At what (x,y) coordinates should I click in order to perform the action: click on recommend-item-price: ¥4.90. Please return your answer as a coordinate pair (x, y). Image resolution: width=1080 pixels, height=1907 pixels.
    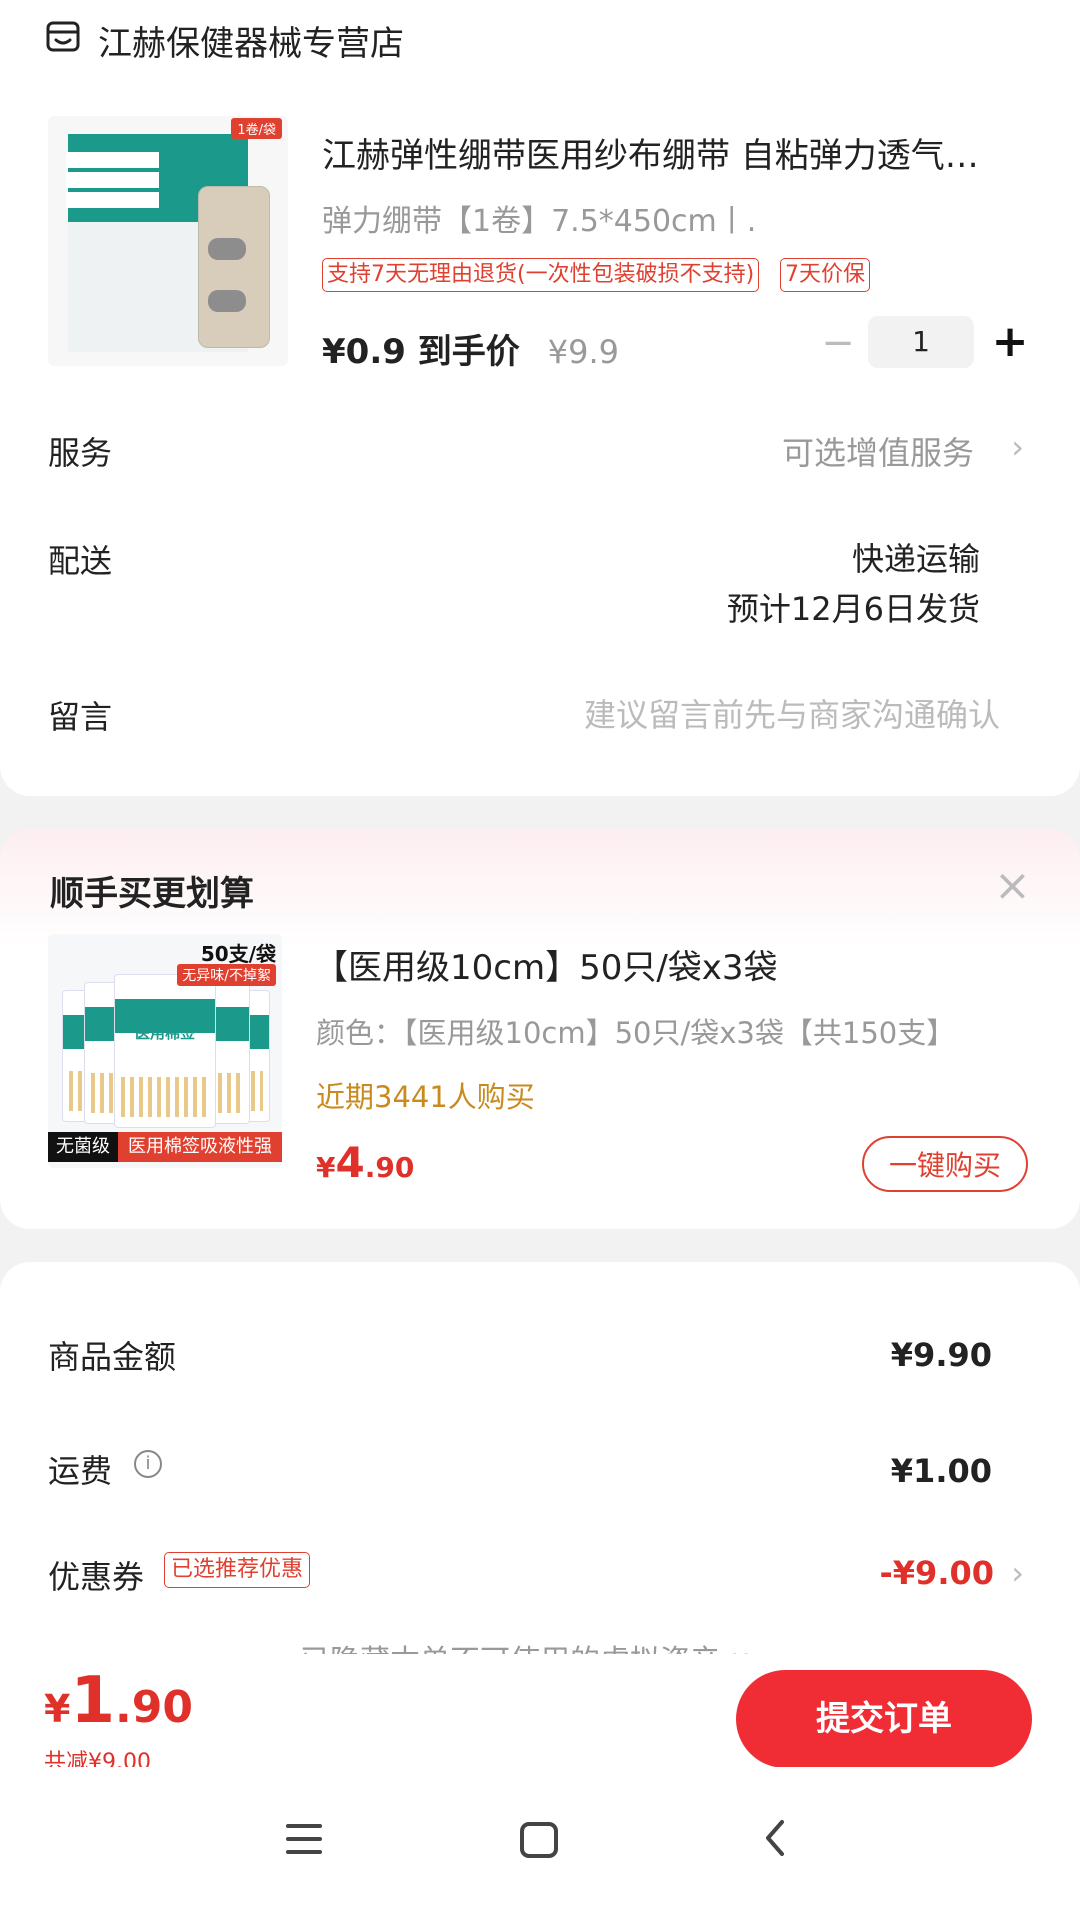
    Looking at the image, I should click on (365, 1162).